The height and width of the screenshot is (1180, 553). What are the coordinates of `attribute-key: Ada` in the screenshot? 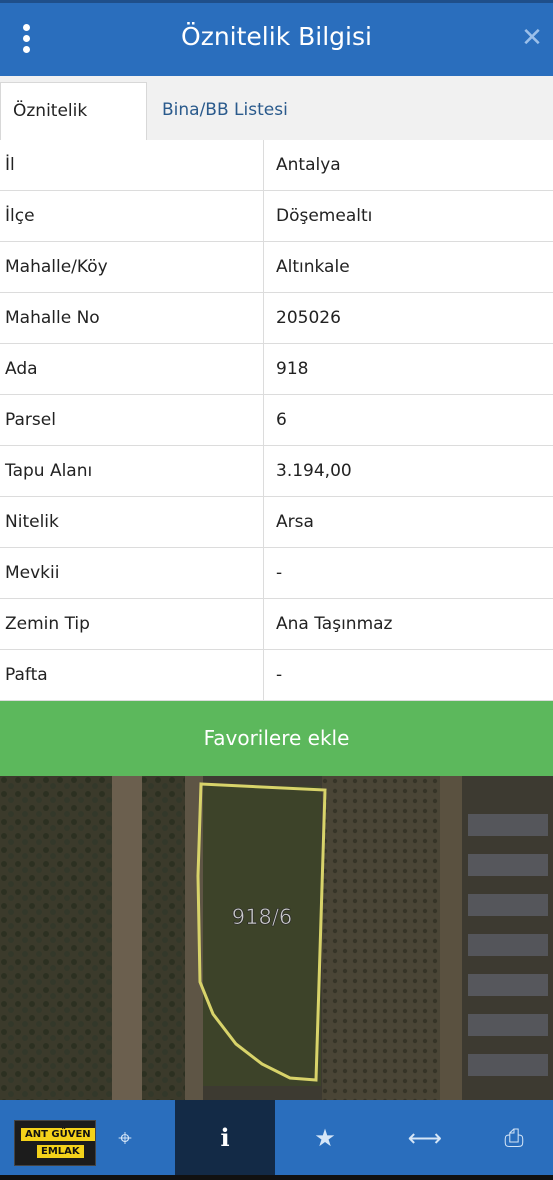 It's located at (21, 369).